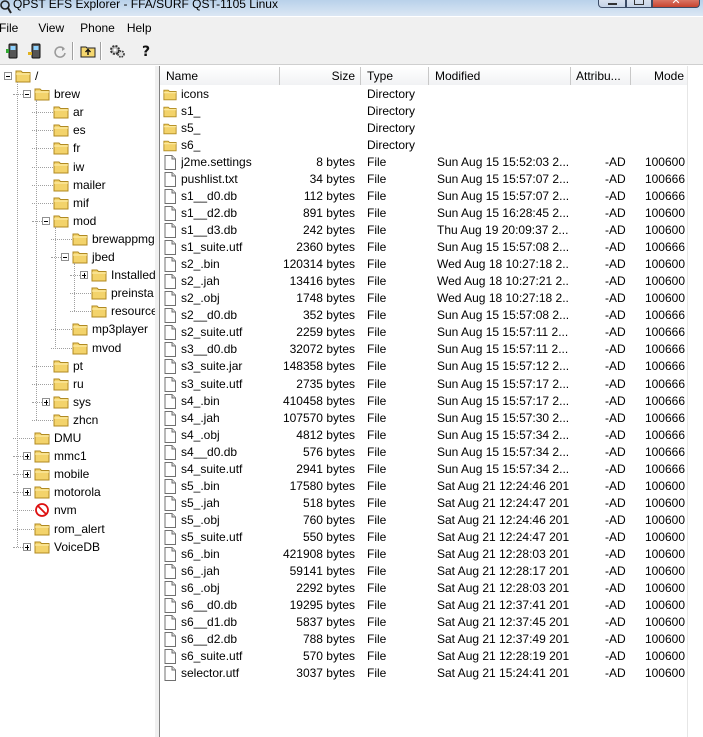 The height and width of the screenshot is (737, 703). Describe the element at coordinates (639, 4) in the screenshot. I see `maximize-button` at that location.